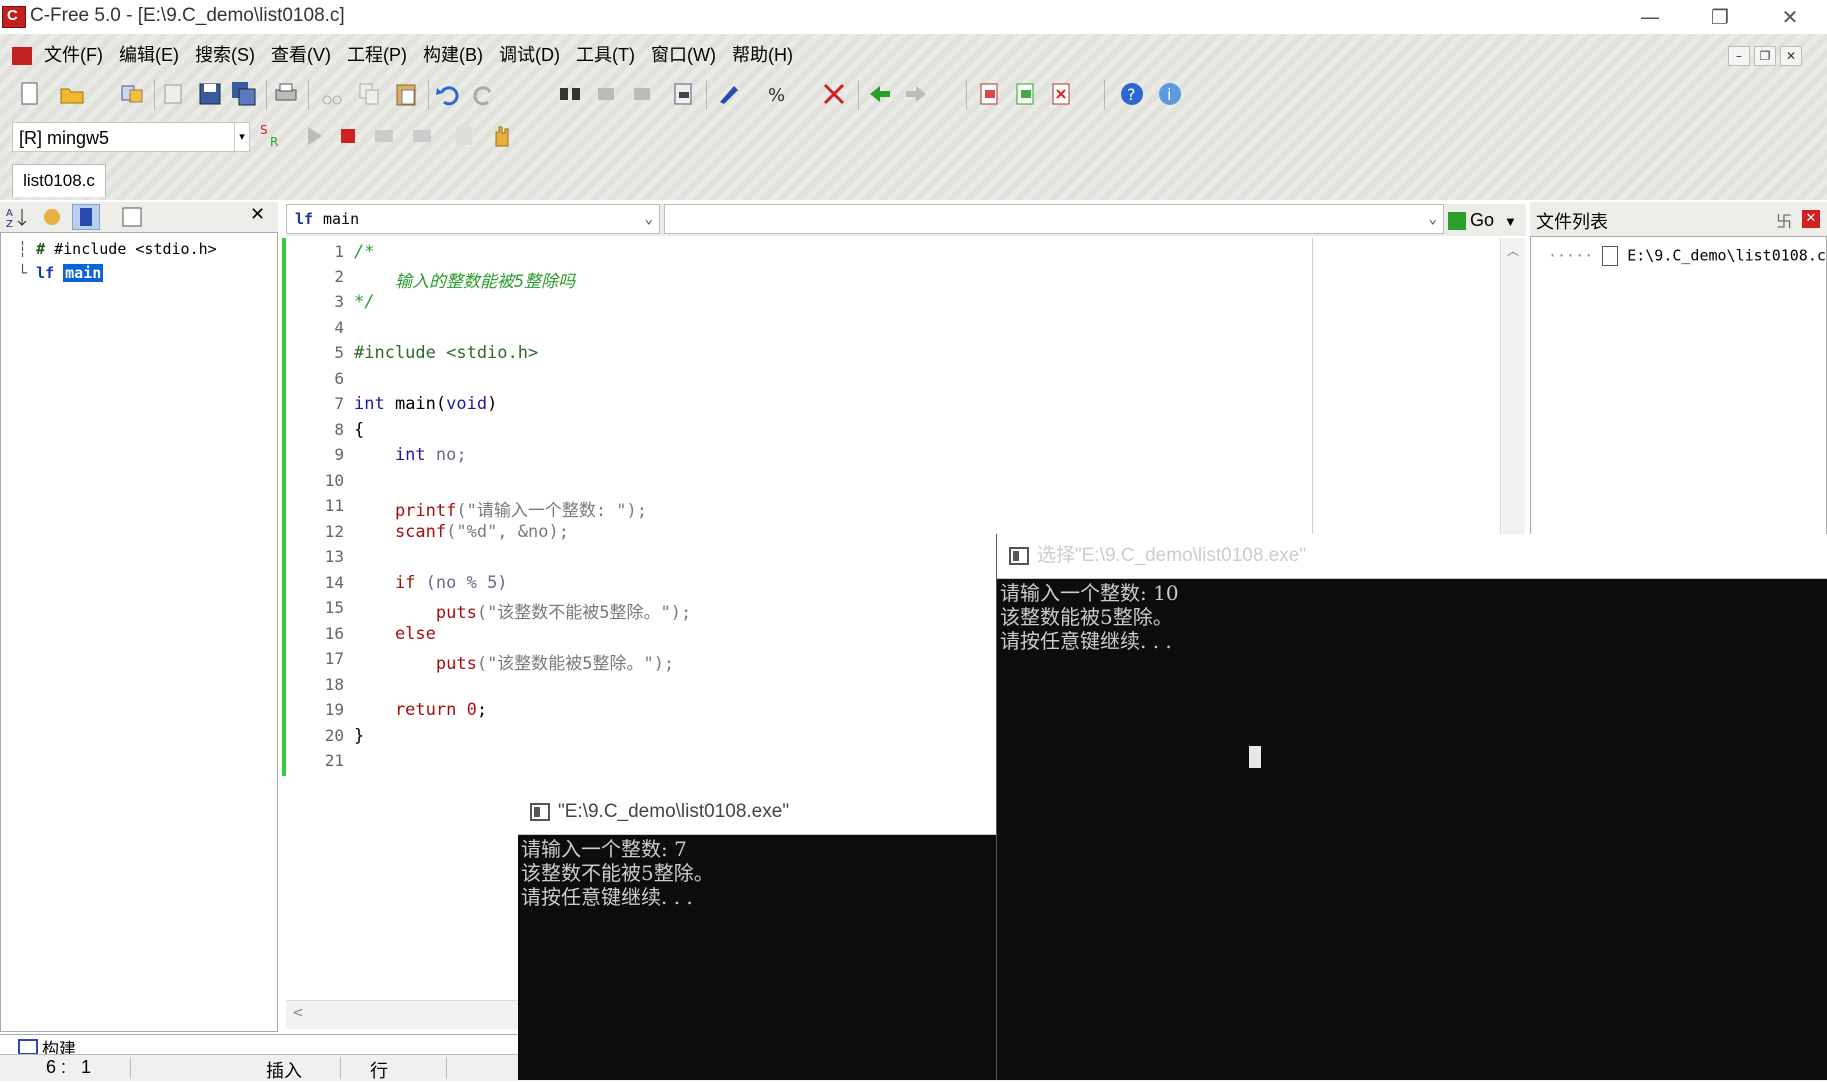 The height and width of the screenshot is (1083, 1827). Describe the element at coordinates (1572, 222) in the screenshot. I see `file-list-title: 文件列表` at that location.